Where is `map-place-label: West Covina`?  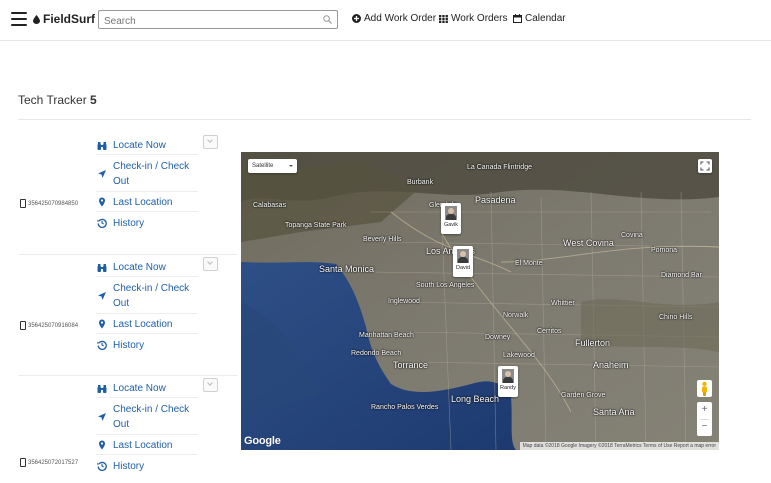
map-place-label: West Covina is located at coordinates (588, 243).